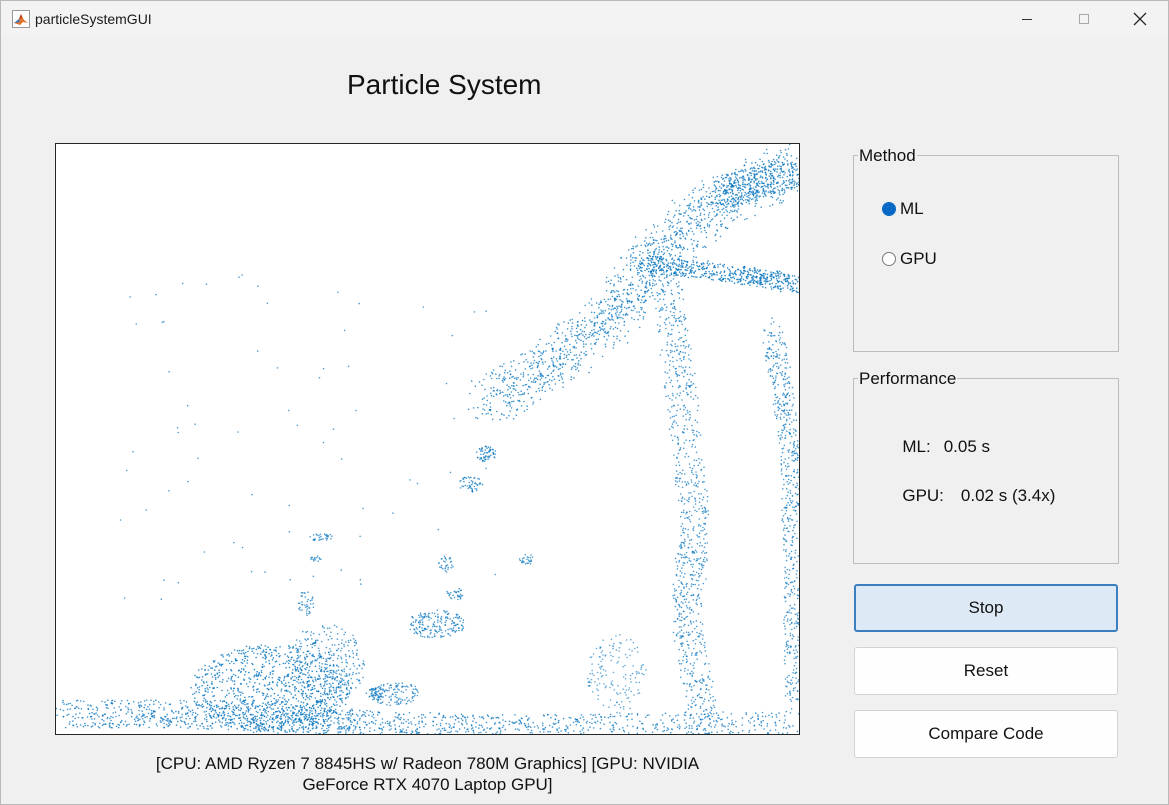  Describe the element at coordinates (1084, 19) in the screenshot. I see `maximize-button` at that location.